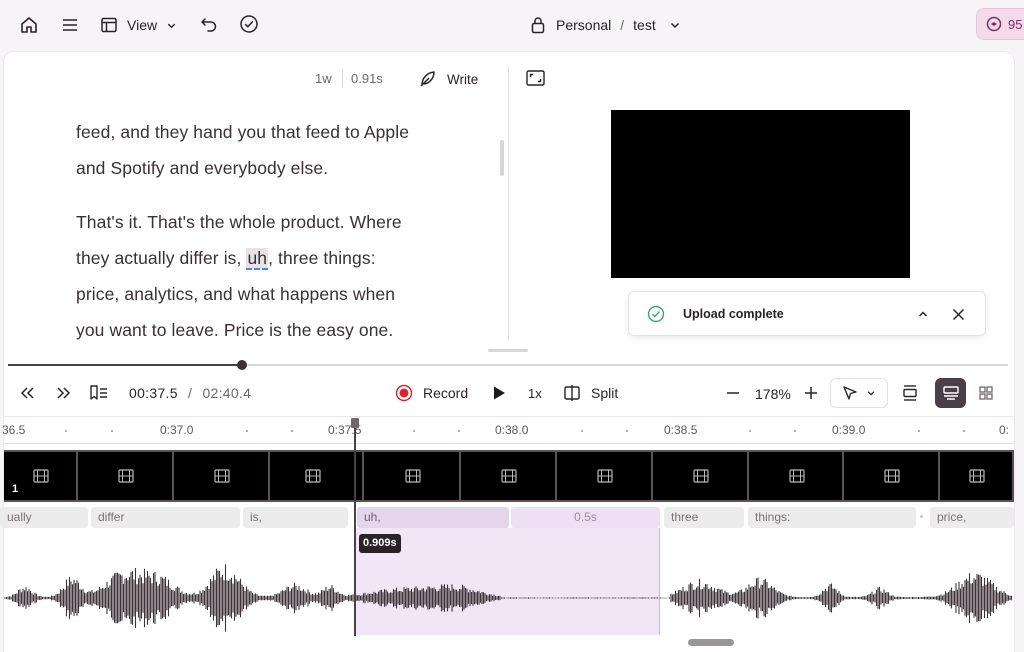 The height and width of the screenshot is (652, 1024). What do you see at coordinates (404, 393) in the screenshot?
I see `record-icon` at bounding box center [404, 393].